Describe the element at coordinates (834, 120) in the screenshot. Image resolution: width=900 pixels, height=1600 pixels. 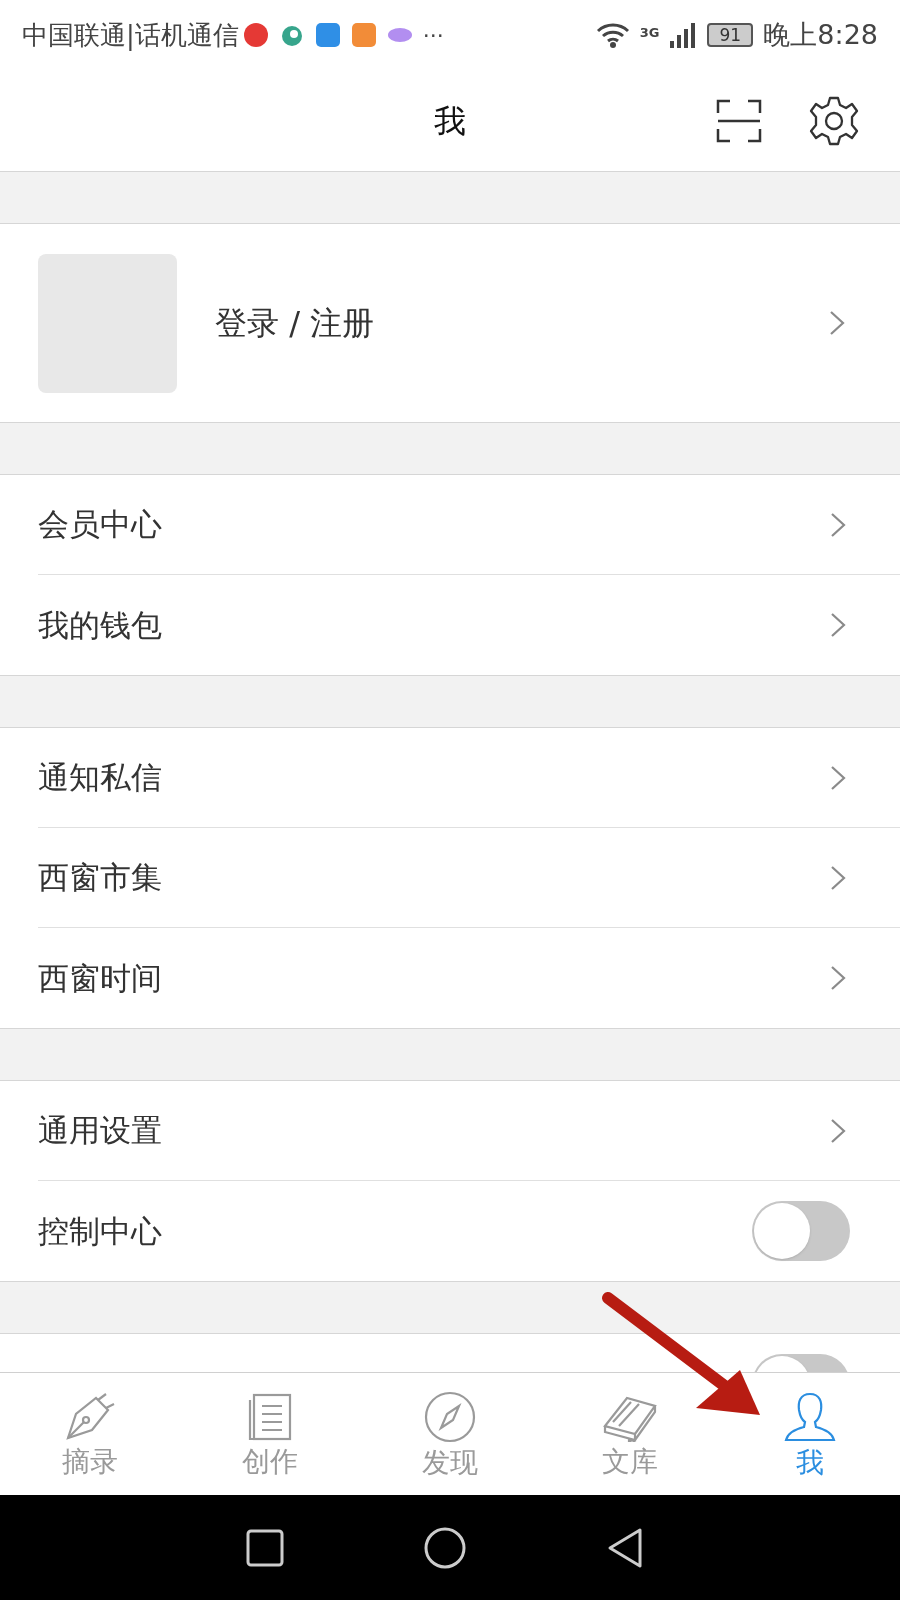
I see `settings-icon` at that location.